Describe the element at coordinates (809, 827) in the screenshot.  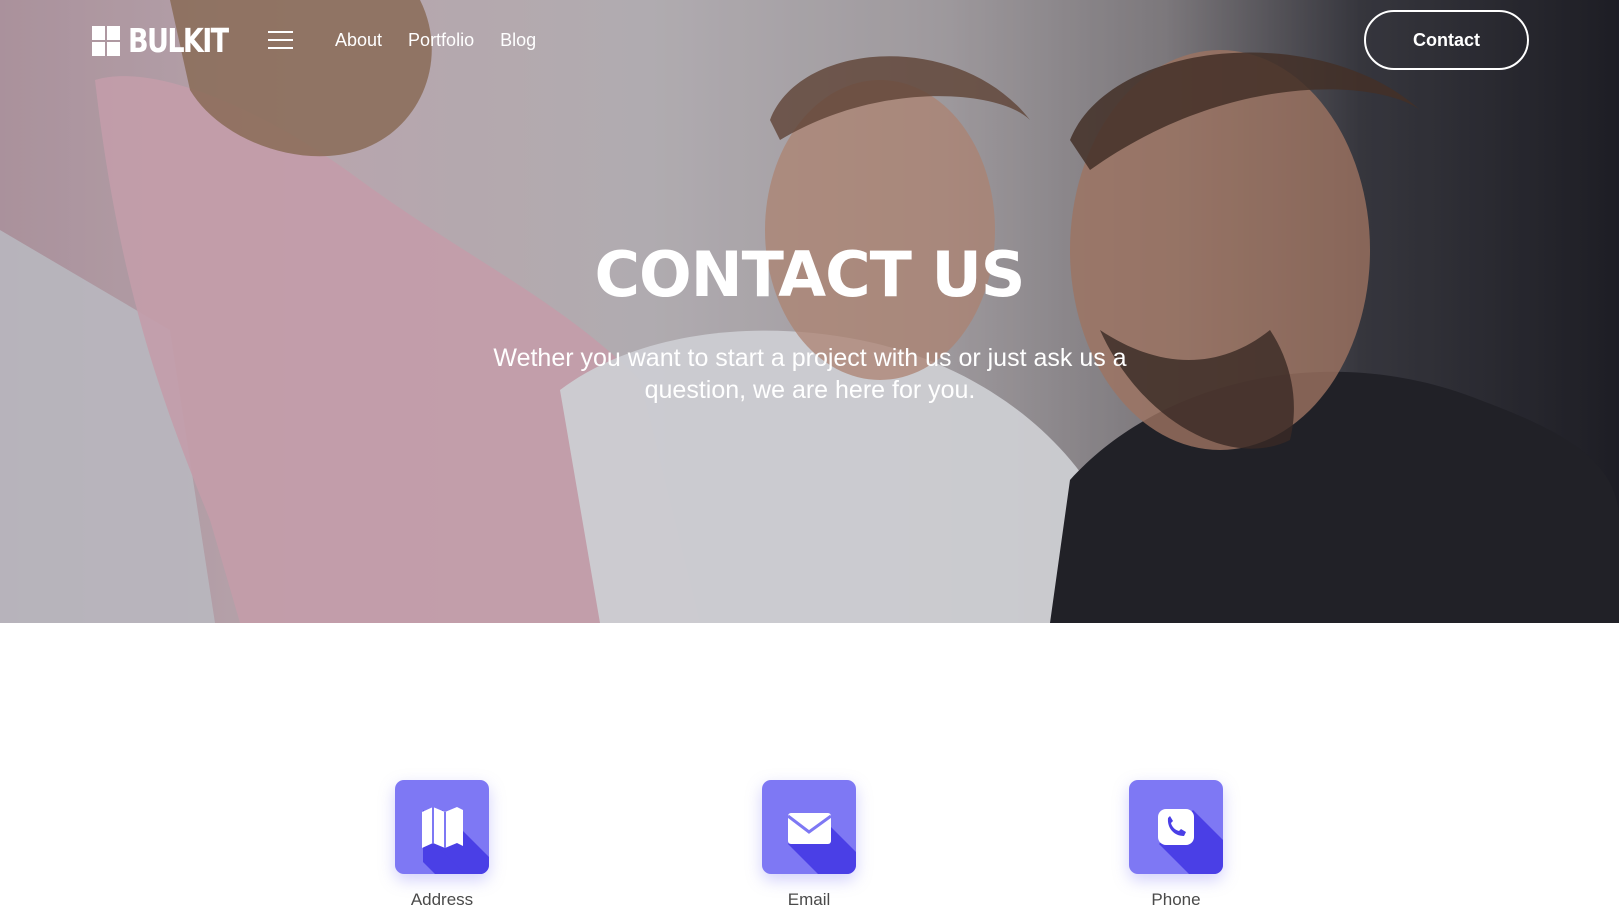
I see `envelope-icon` at that location.